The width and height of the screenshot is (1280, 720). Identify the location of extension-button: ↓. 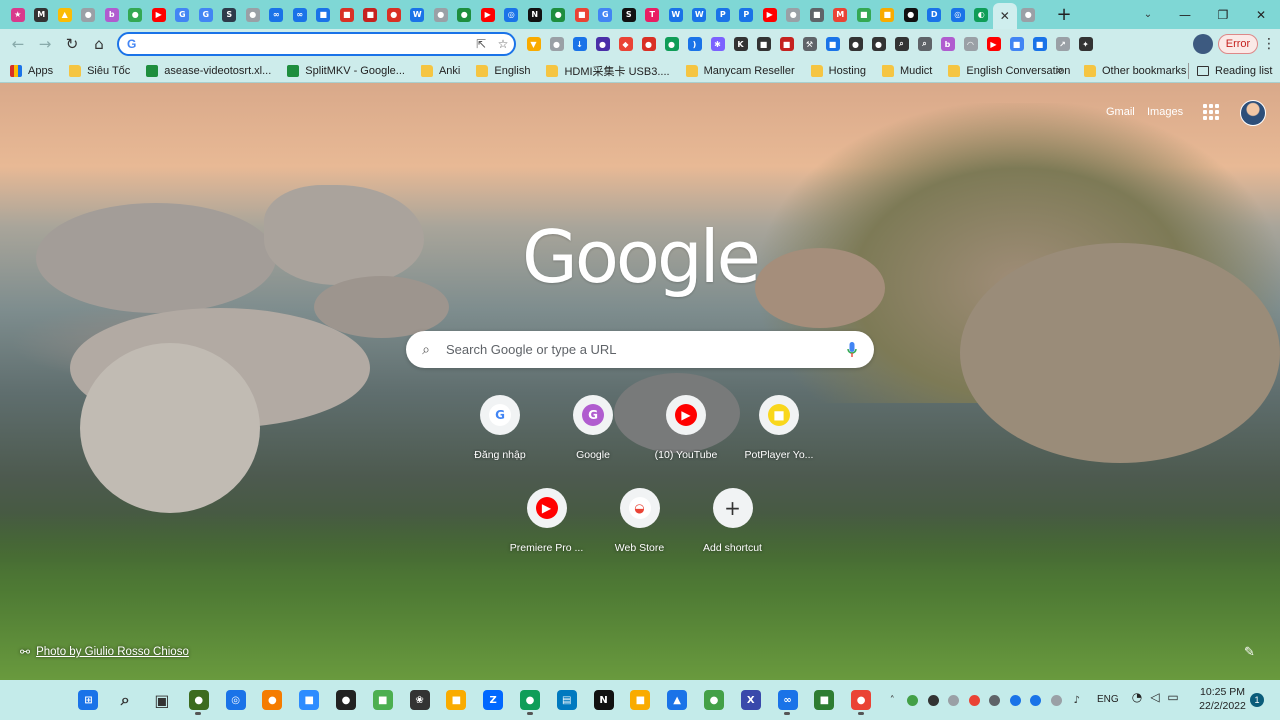
(579, 44).